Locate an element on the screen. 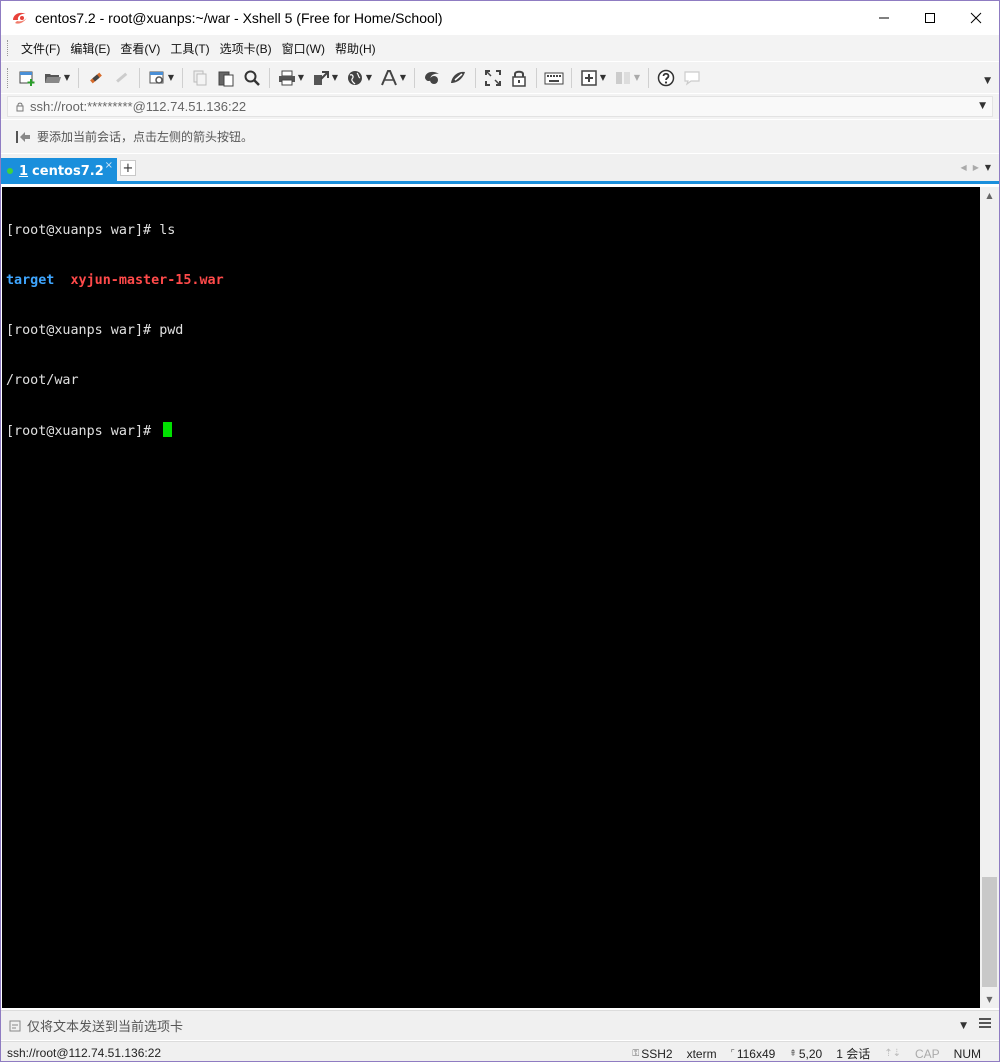  maximize-button is located at coordinates (930, 17).